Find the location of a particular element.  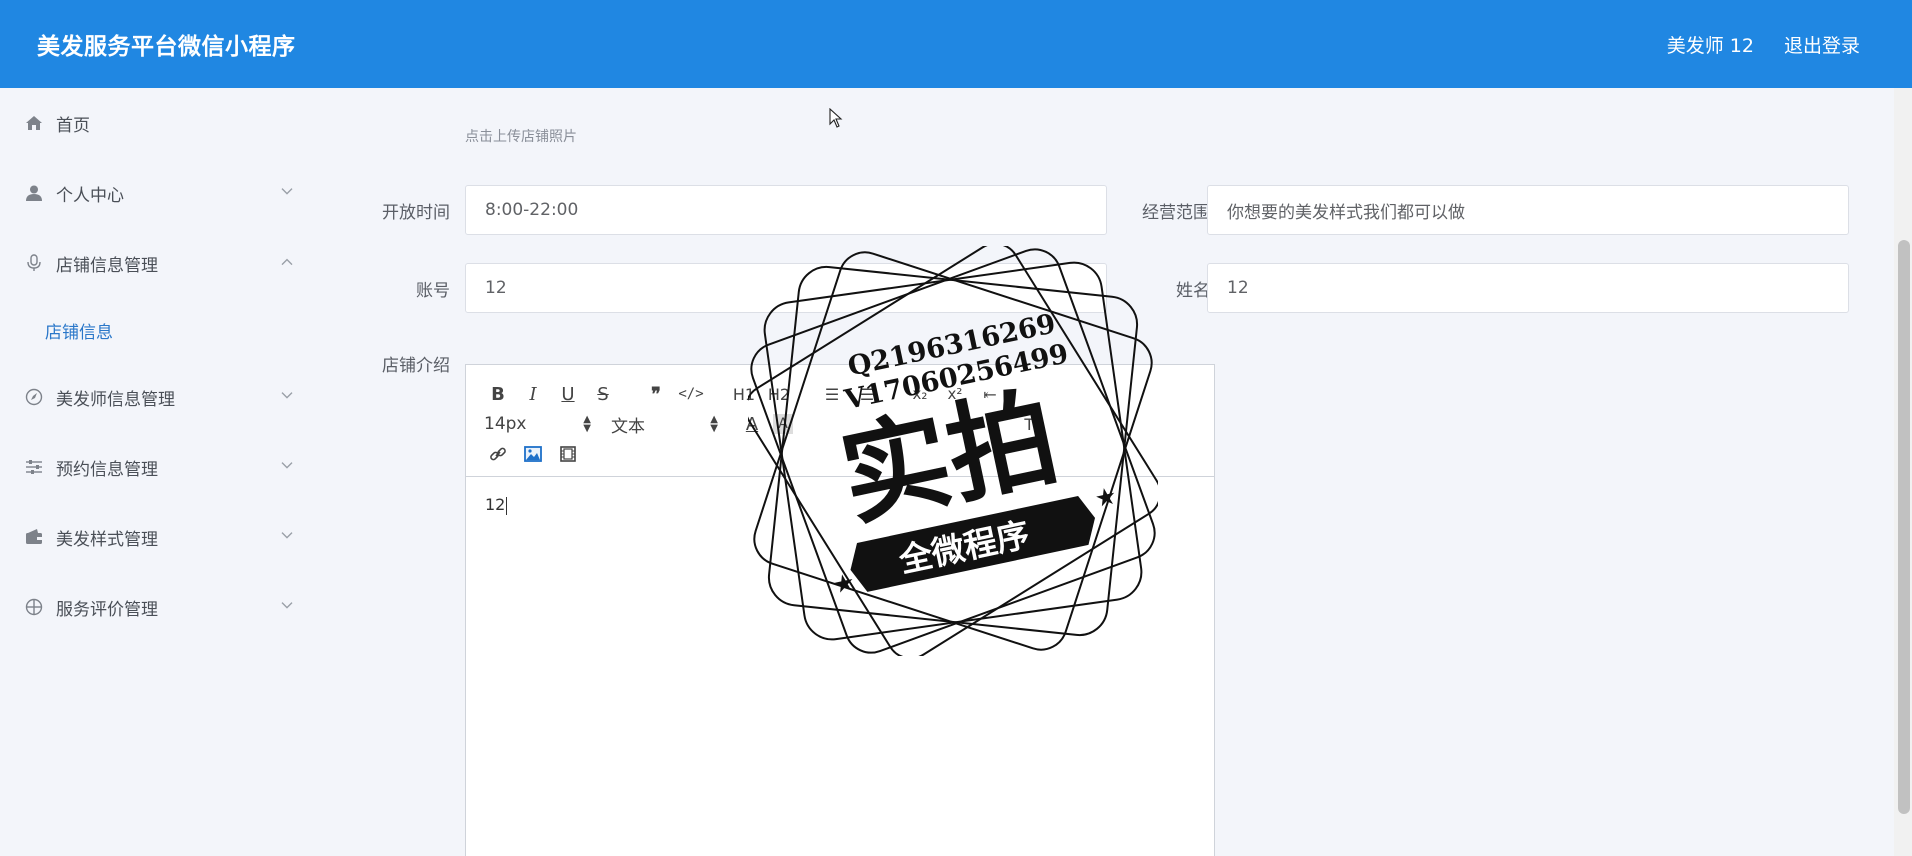

header-select-value: 文本 is located at coordinates (628, 426).